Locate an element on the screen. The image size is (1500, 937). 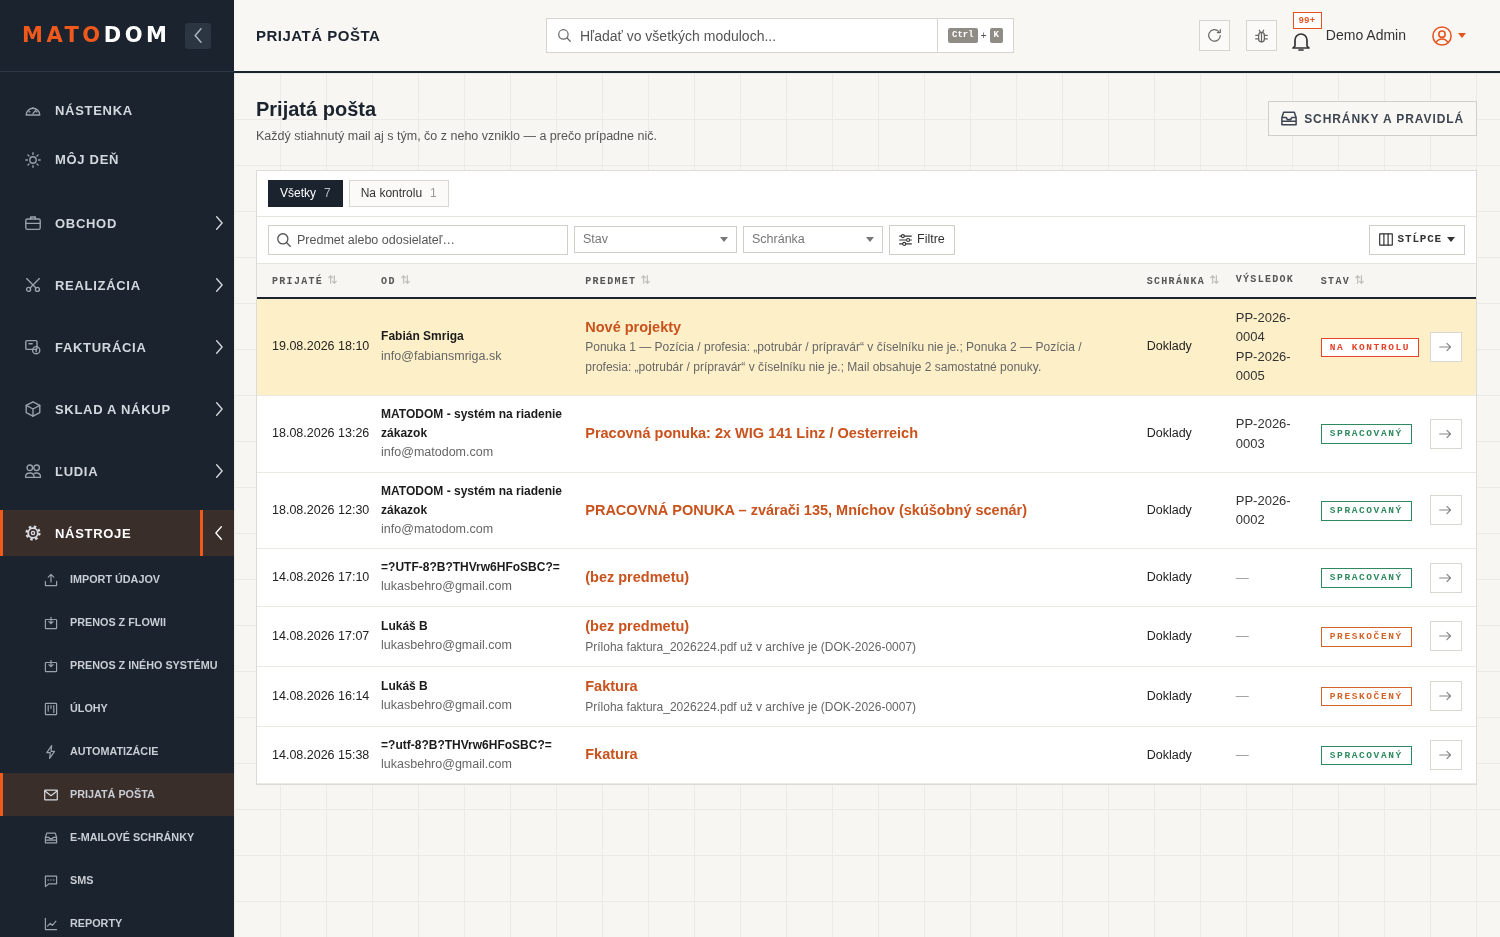
sliders-icon is located at coordinates (905, 239).